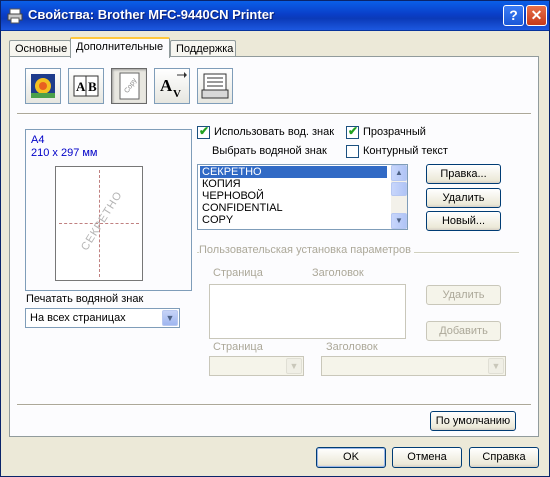  Describe the element at coordinates (473, 421) in the screenshot. I see `default-button: По умолчанию` at that location.